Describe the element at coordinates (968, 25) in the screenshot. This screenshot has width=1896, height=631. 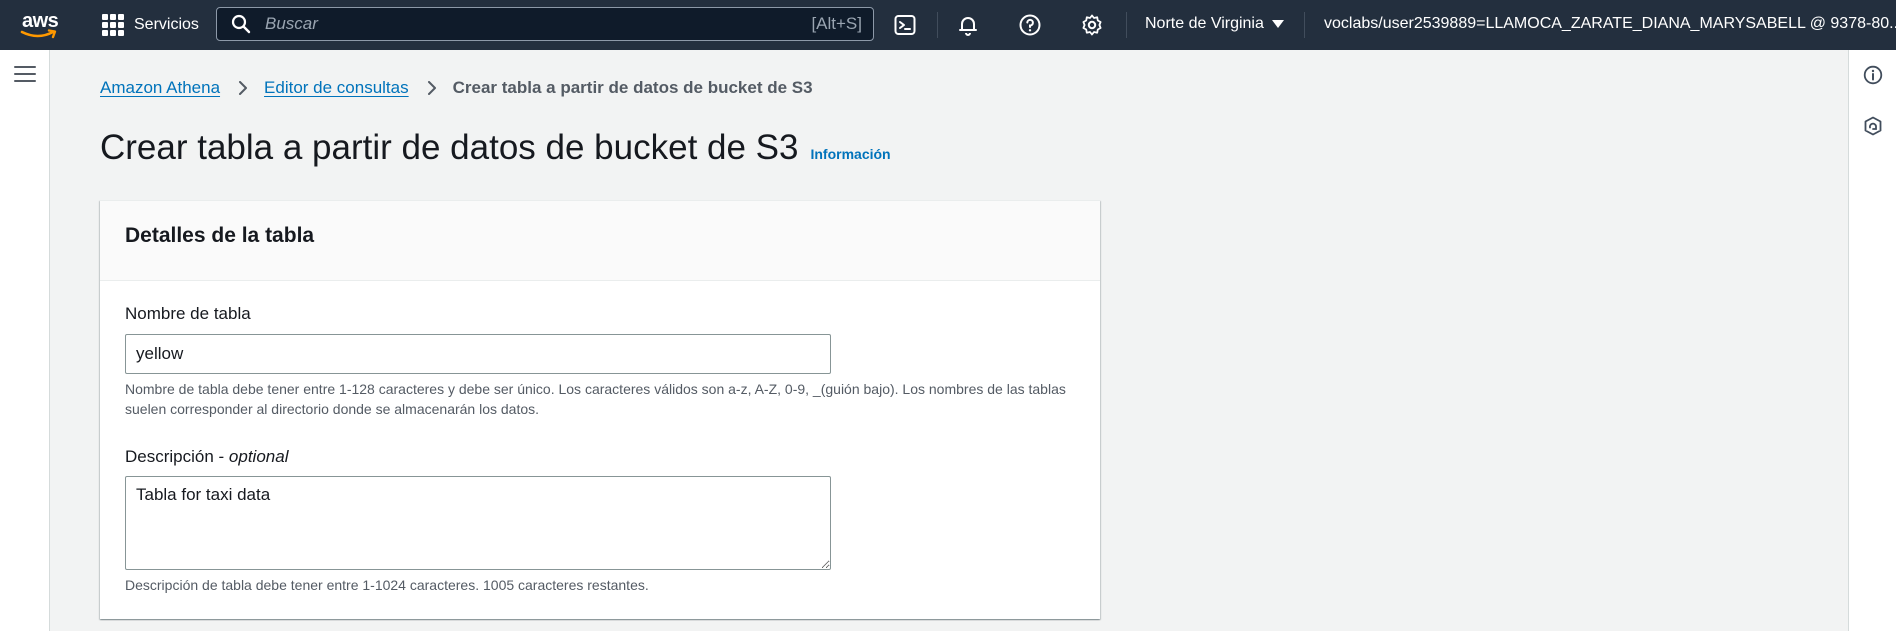
I see `notifications-bell-icon` at that location.